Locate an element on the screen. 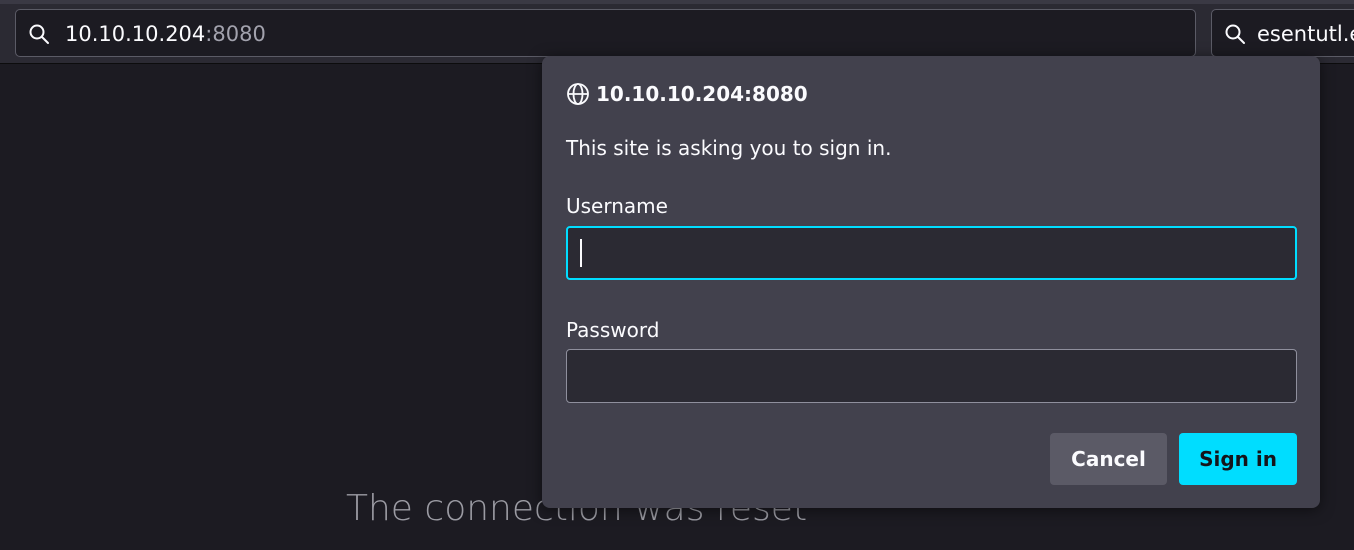 The width and height of the screenshot is (1354, 550). text-caret is located at coordinates (581, 253).